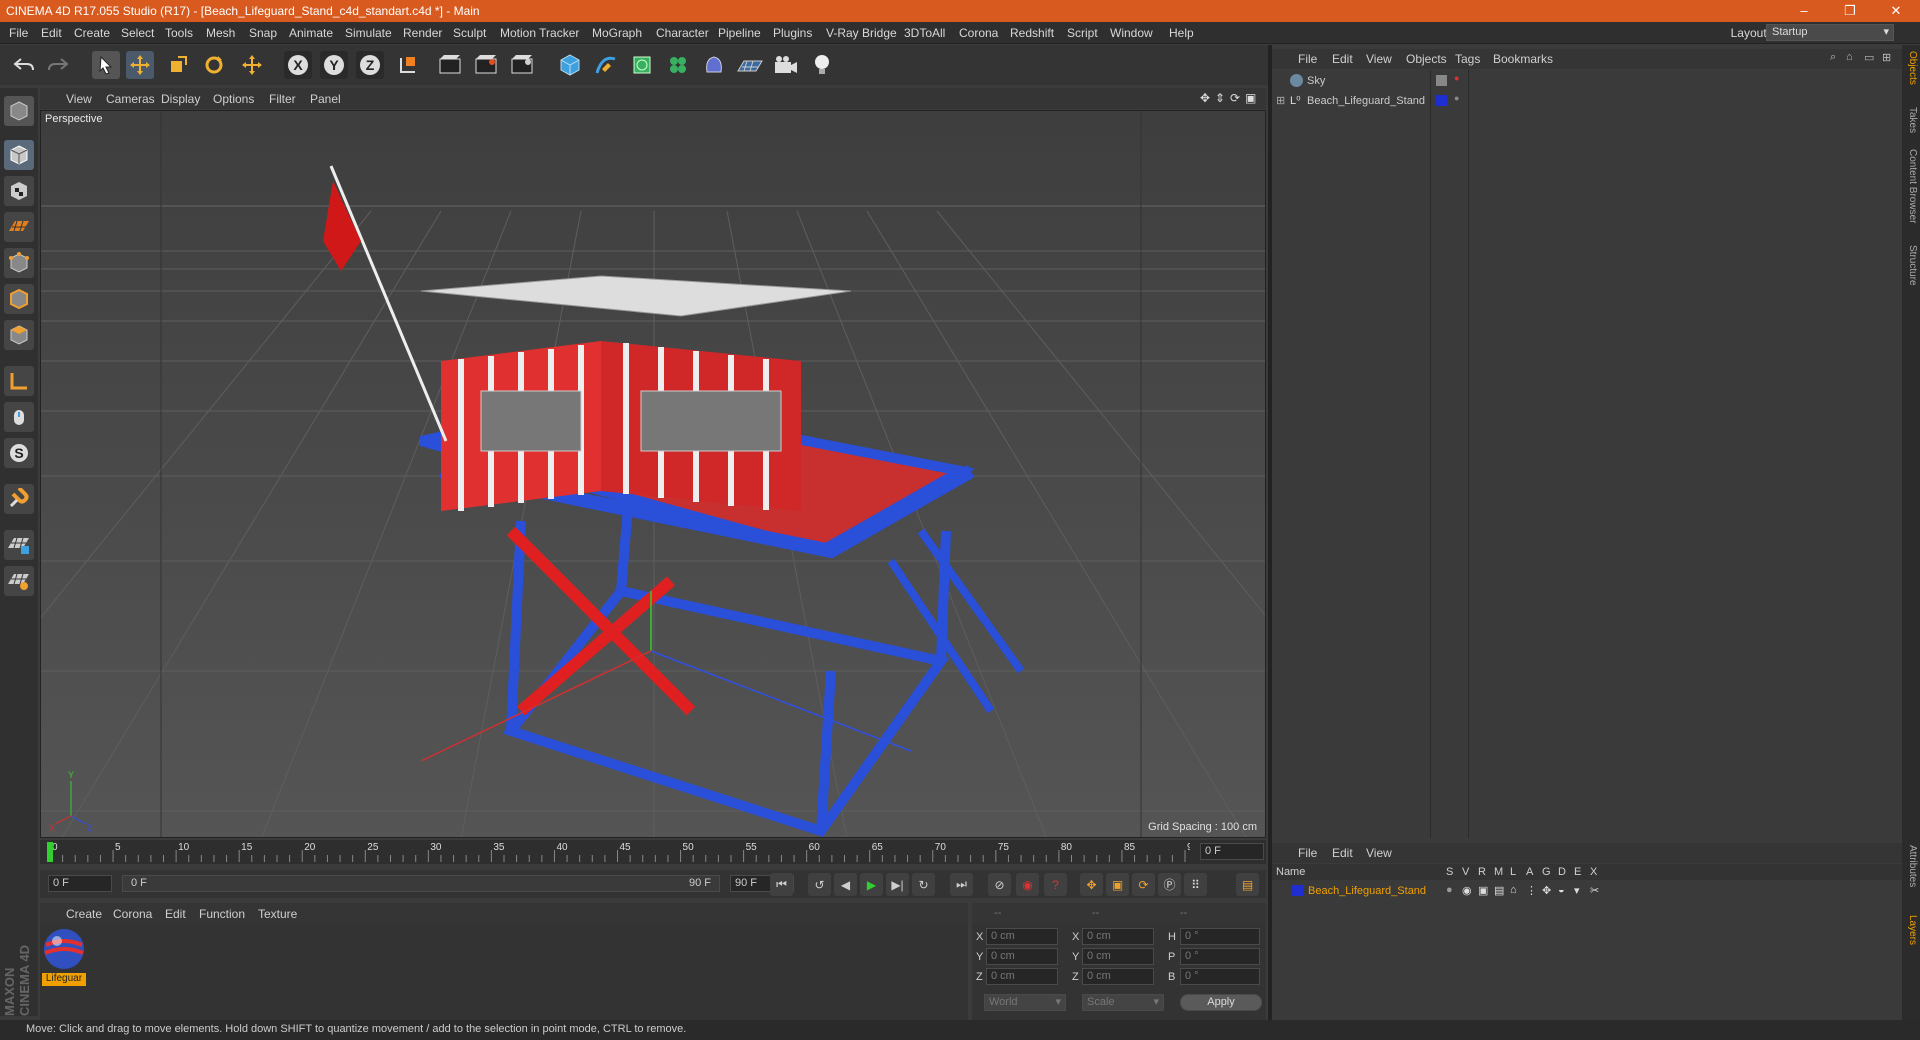  Describe the element at coordinates (19, 191) in the screenshot. I see `texture-mode-button` at that location.